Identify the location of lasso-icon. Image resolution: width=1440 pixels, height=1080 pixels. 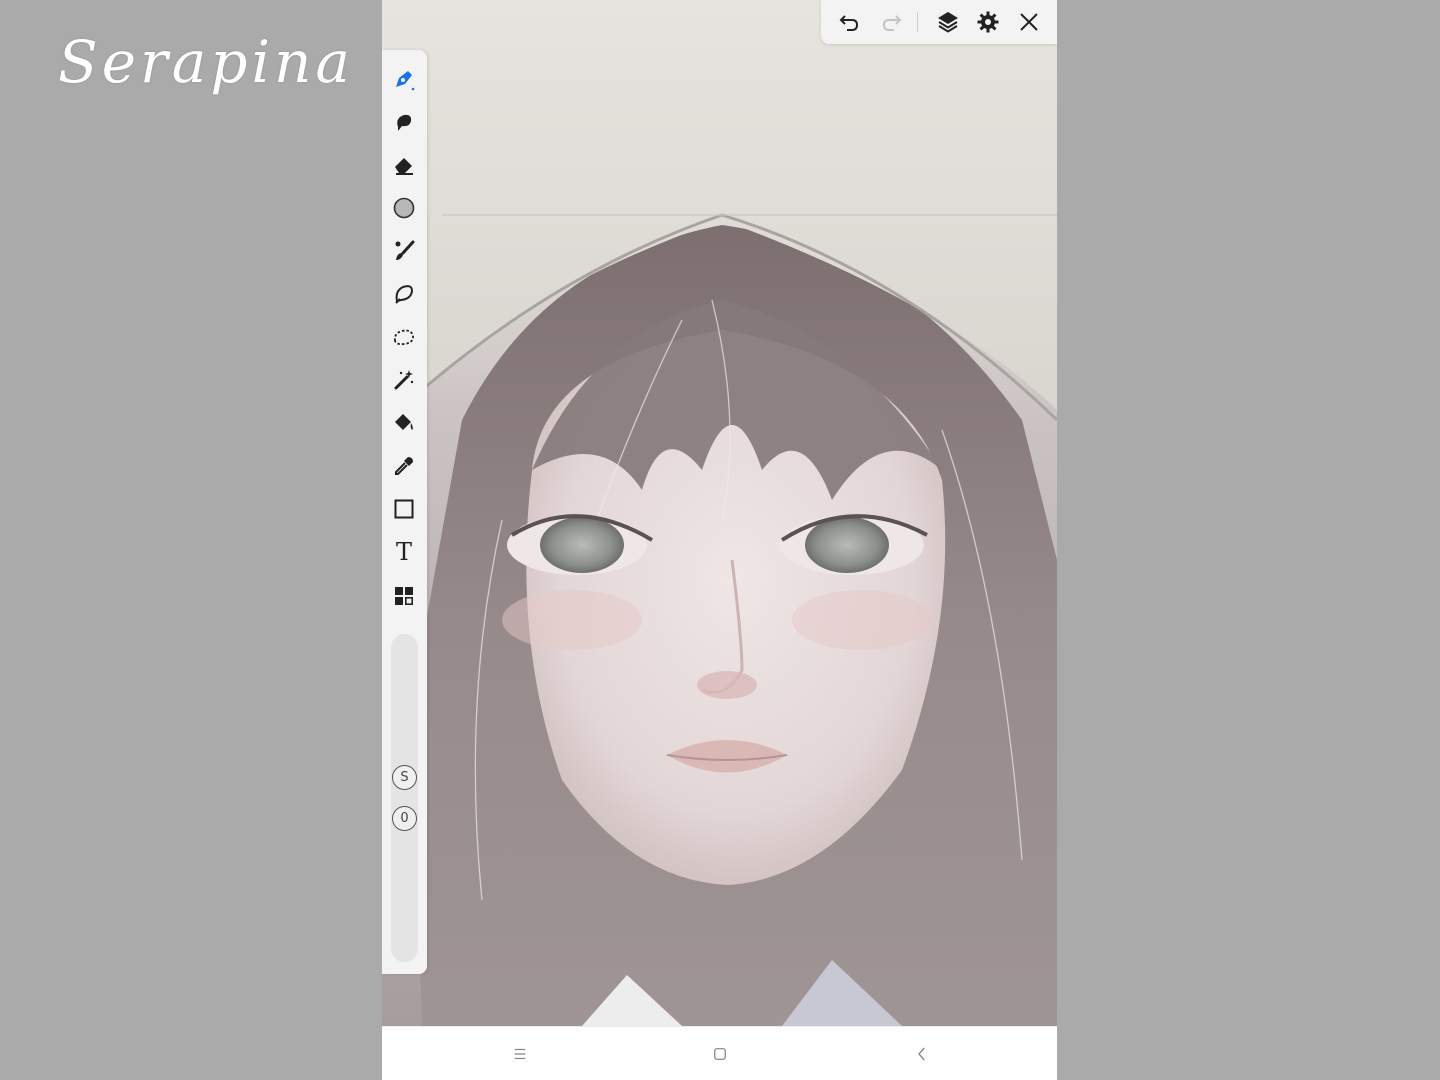
(404, 294).